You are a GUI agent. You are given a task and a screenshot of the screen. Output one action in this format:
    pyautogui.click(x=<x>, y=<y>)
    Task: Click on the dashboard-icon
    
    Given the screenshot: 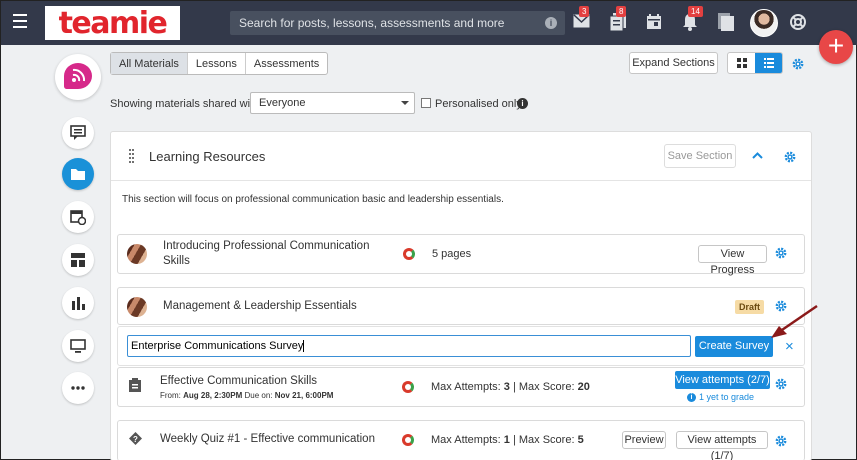 What is the action you would take?
    pyautogui.click(x=78, y=260)
    